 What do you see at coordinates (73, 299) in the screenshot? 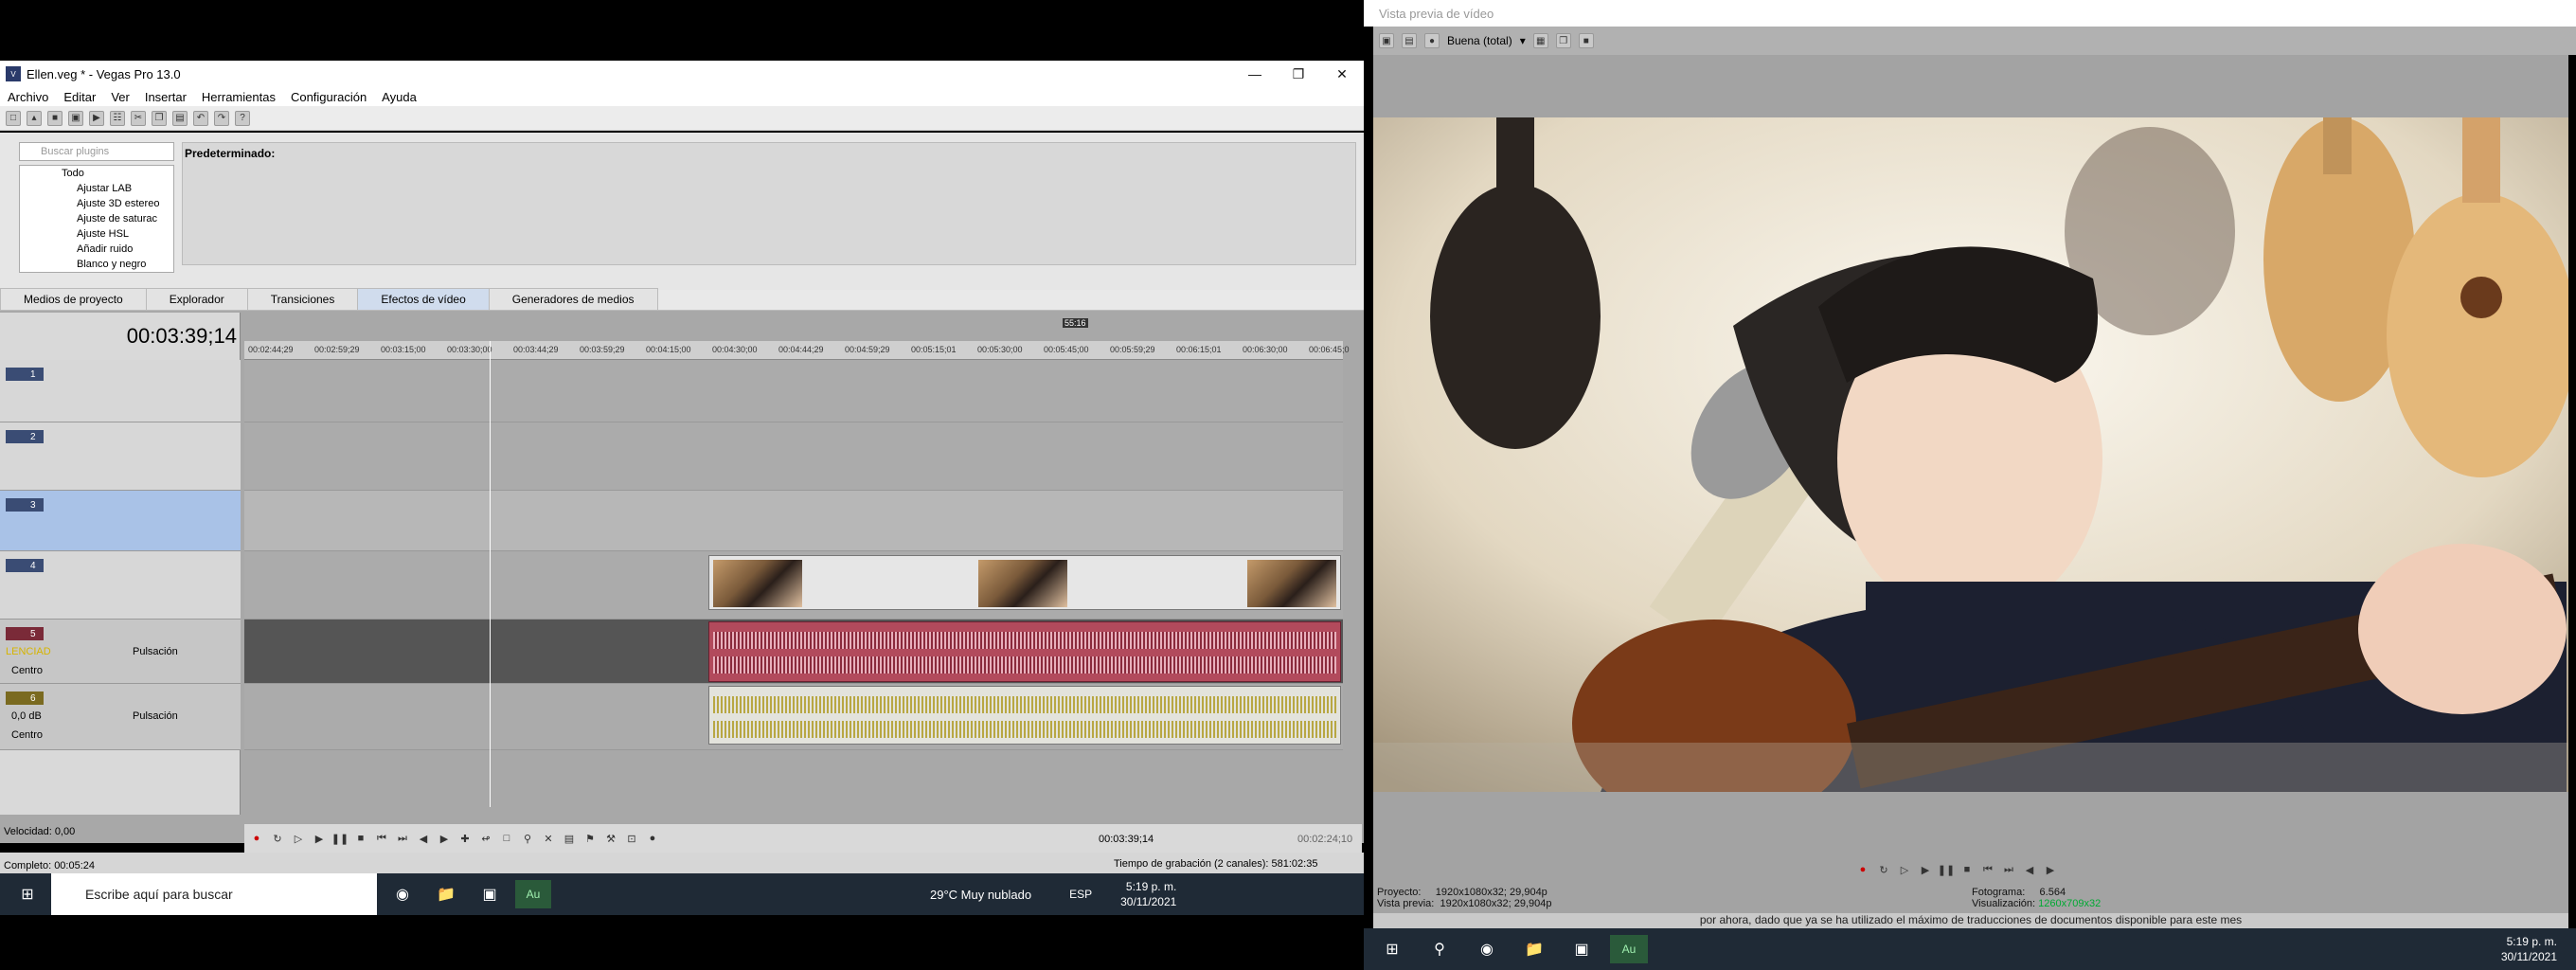
I see `tab-project-media: Medios de proyecto` at bounding box center [73, 299].